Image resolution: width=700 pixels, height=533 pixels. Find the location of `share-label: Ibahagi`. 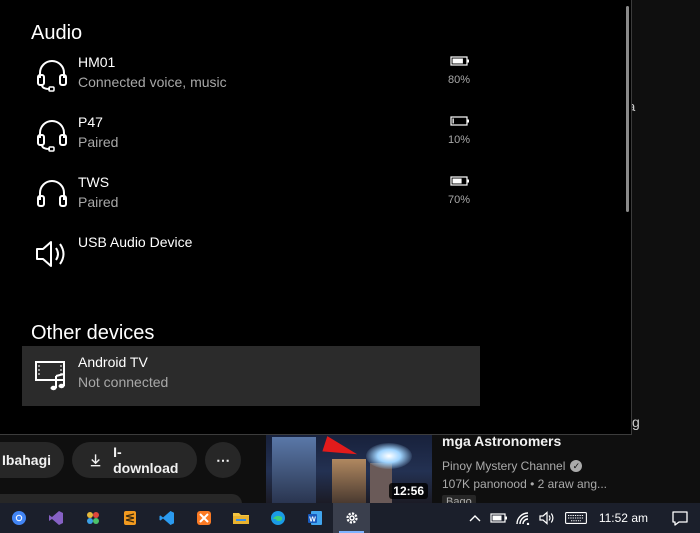

share-label: Ibahagi is located at coordinates (27, 460).